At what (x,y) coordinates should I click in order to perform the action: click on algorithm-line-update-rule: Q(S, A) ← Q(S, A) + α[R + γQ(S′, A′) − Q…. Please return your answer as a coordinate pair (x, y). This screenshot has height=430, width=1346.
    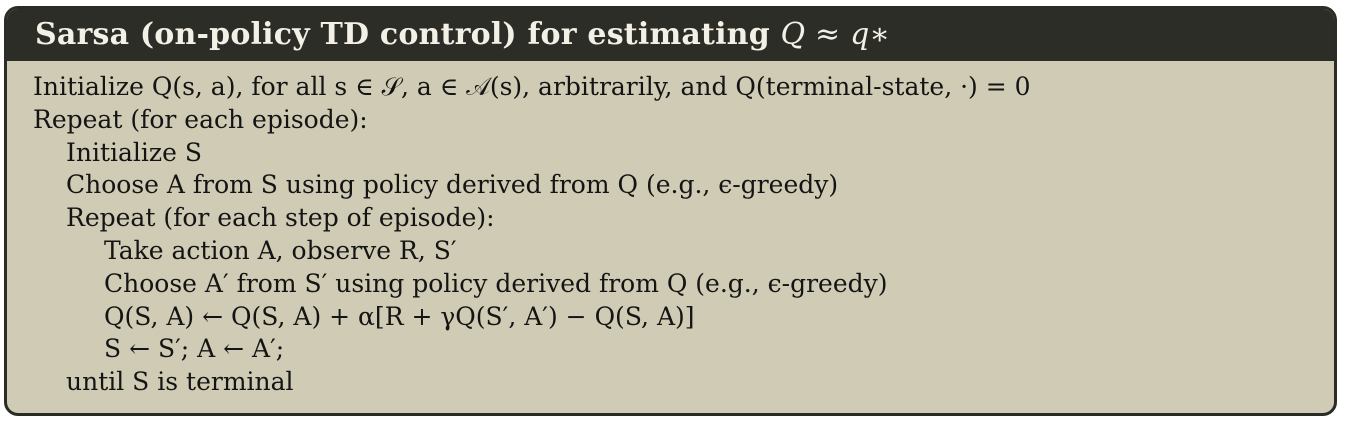
    Looking at the image, I should click on (399, 316).